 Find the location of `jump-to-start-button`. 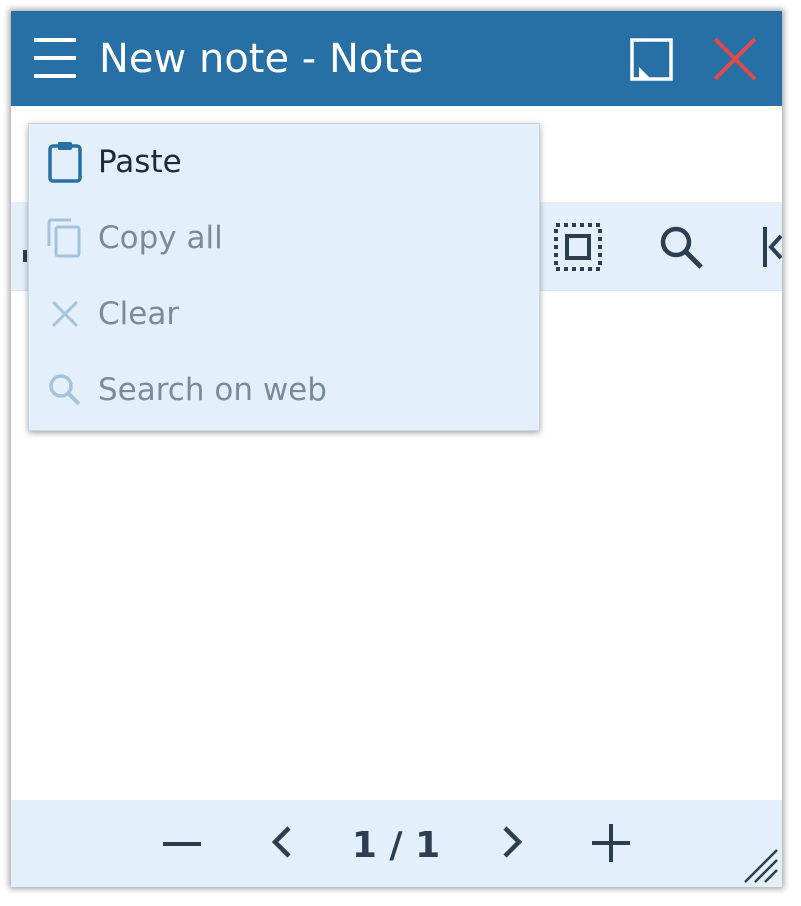

jump-to-start-button is located at coordinates (770, 247).